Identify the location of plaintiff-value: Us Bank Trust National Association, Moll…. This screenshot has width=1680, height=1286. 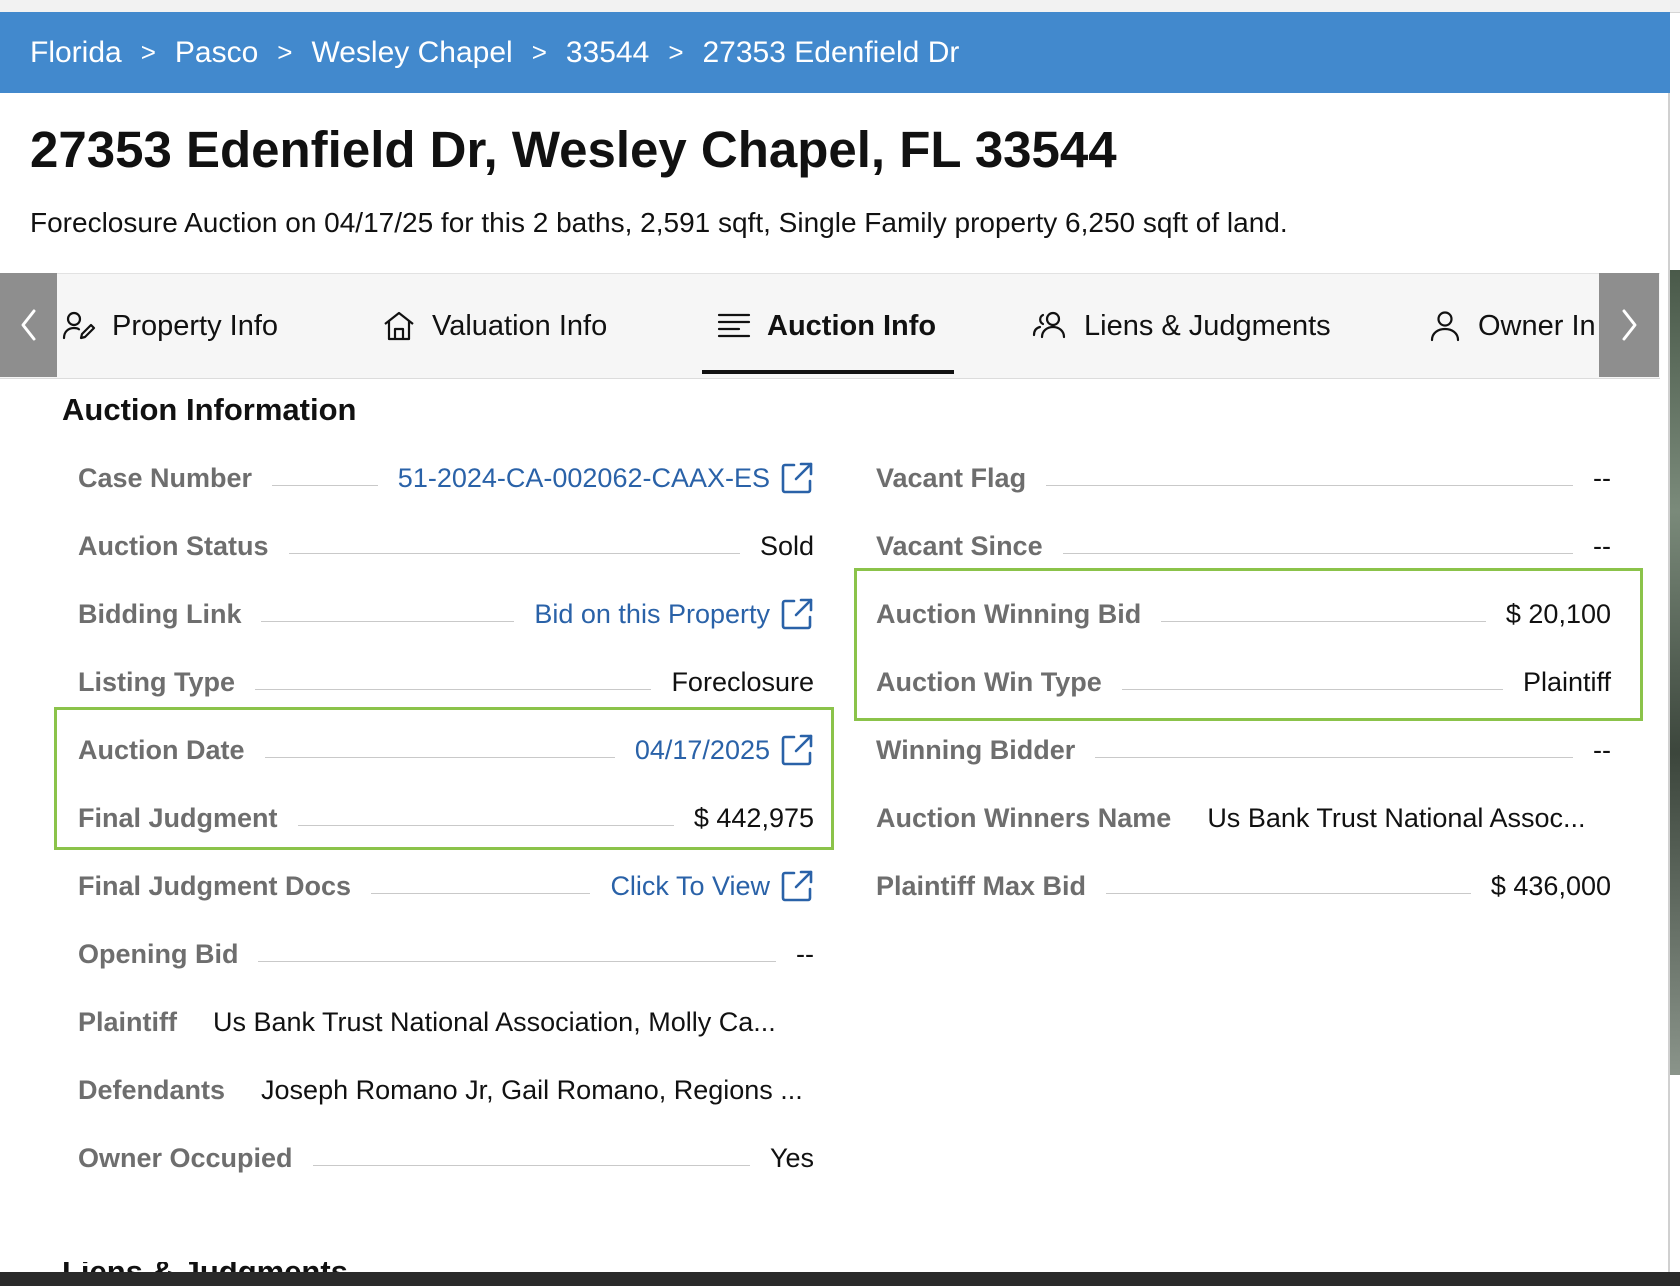
(494, 1021).